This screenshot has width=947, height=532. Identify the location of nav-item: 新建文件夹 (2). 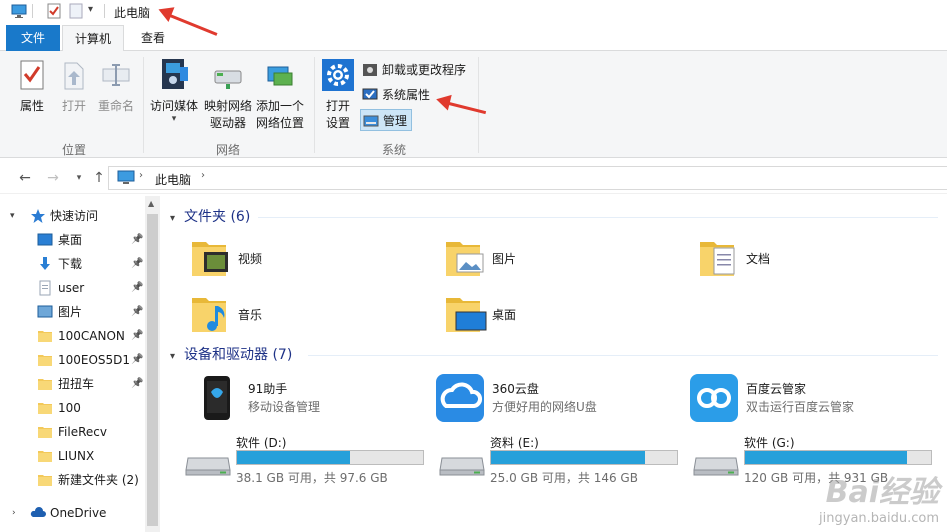
(72, 480).